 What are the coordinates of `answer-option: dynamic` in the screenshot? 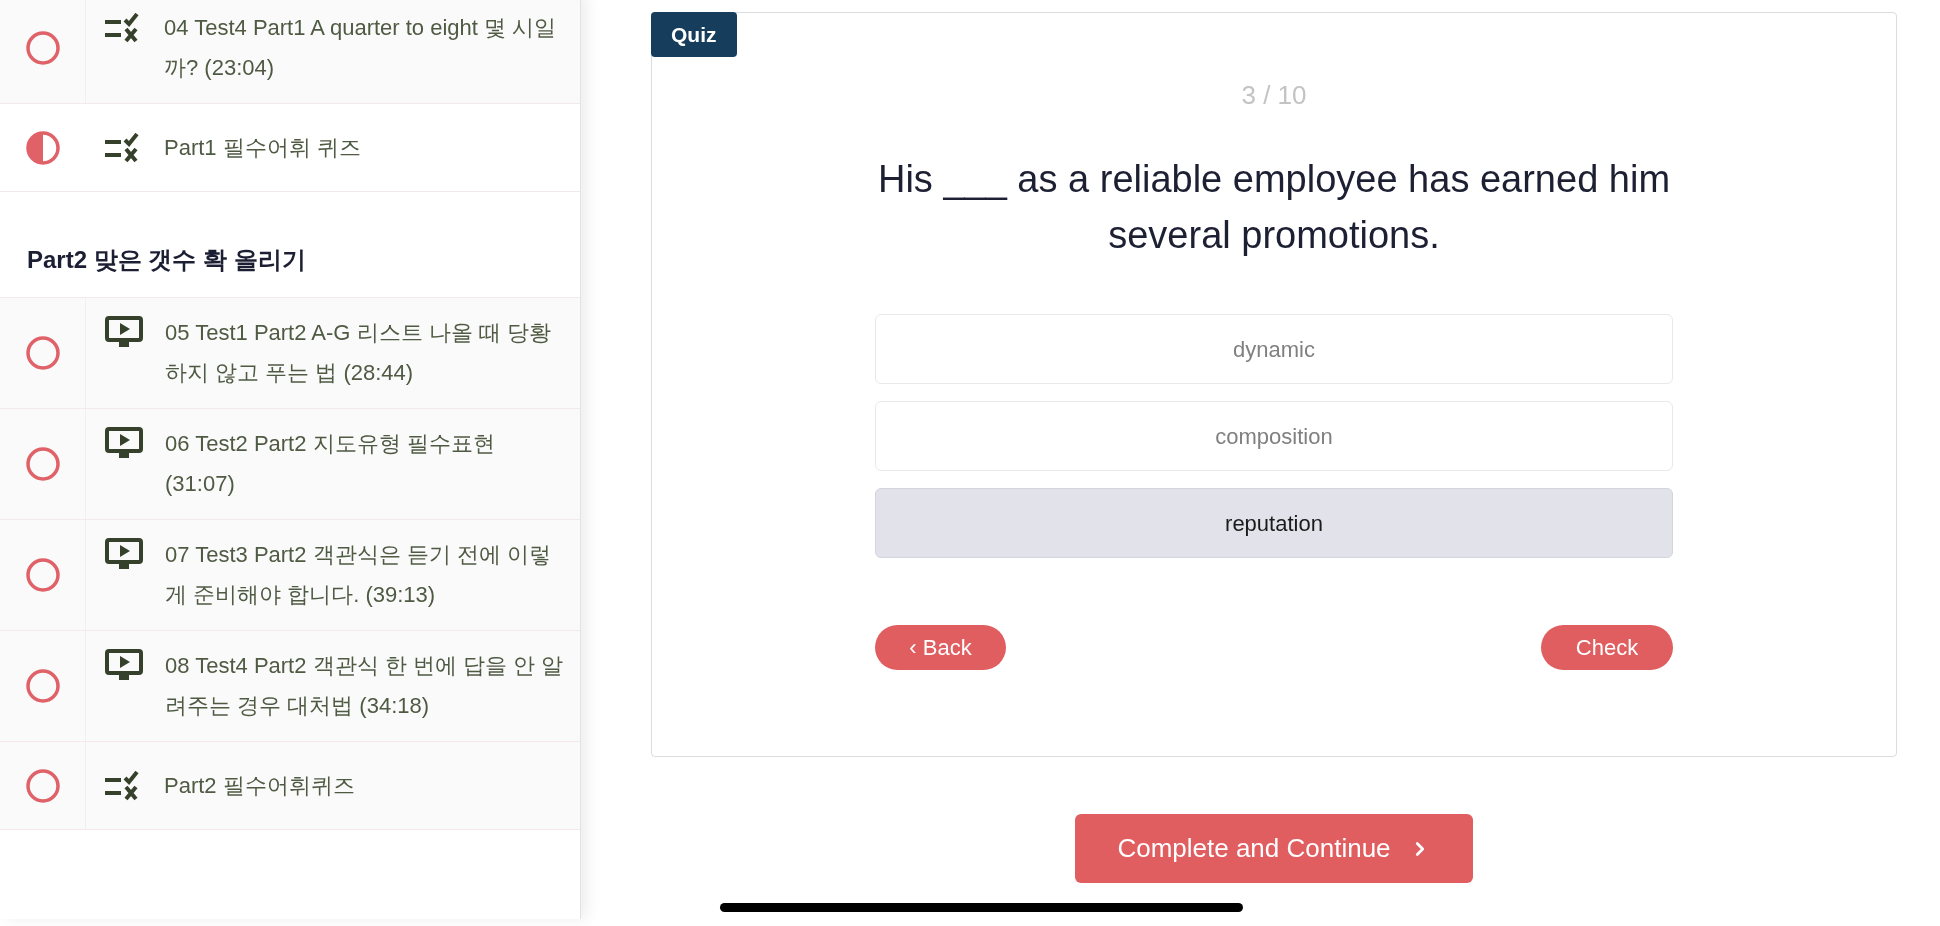 It's located at (1274, 349).